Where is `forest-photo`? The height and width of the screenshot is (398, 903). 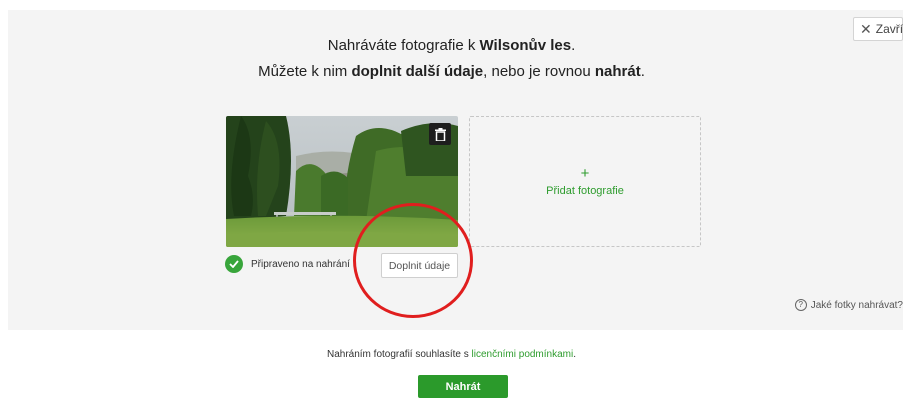 forest-photo is located at coordinates (342, 181).